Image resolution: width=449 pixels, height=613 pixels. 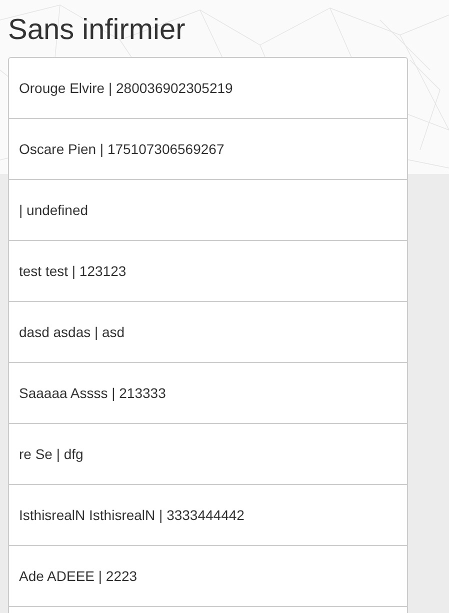 I want to click on list-item: Orouge Elvire | 280036902305219, so click(x=208, y=88).